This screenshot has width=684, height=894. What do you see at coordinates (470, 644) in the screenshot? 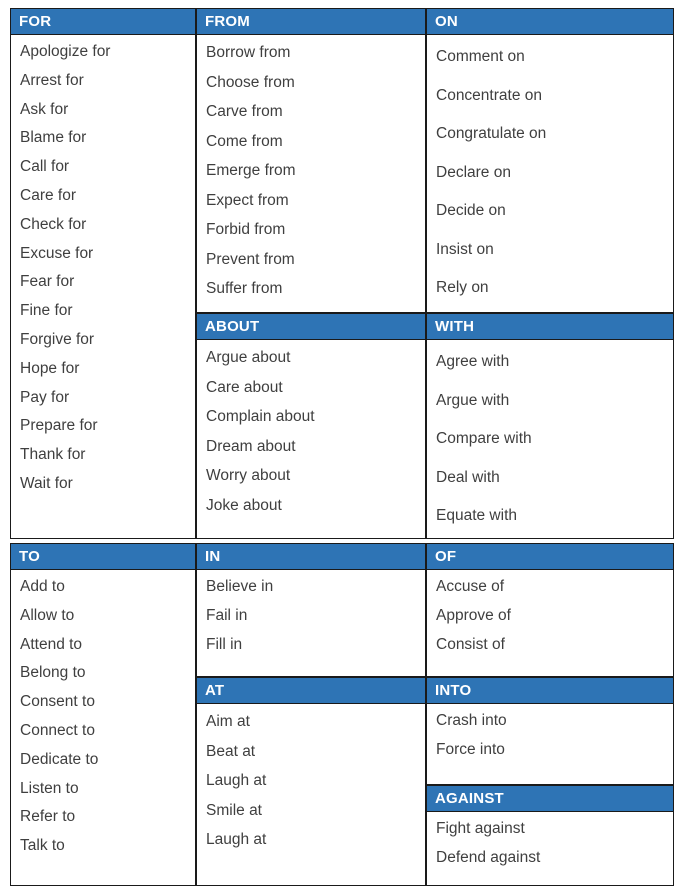
I see `list-item: Consist of` at bounding box center [470, 644].